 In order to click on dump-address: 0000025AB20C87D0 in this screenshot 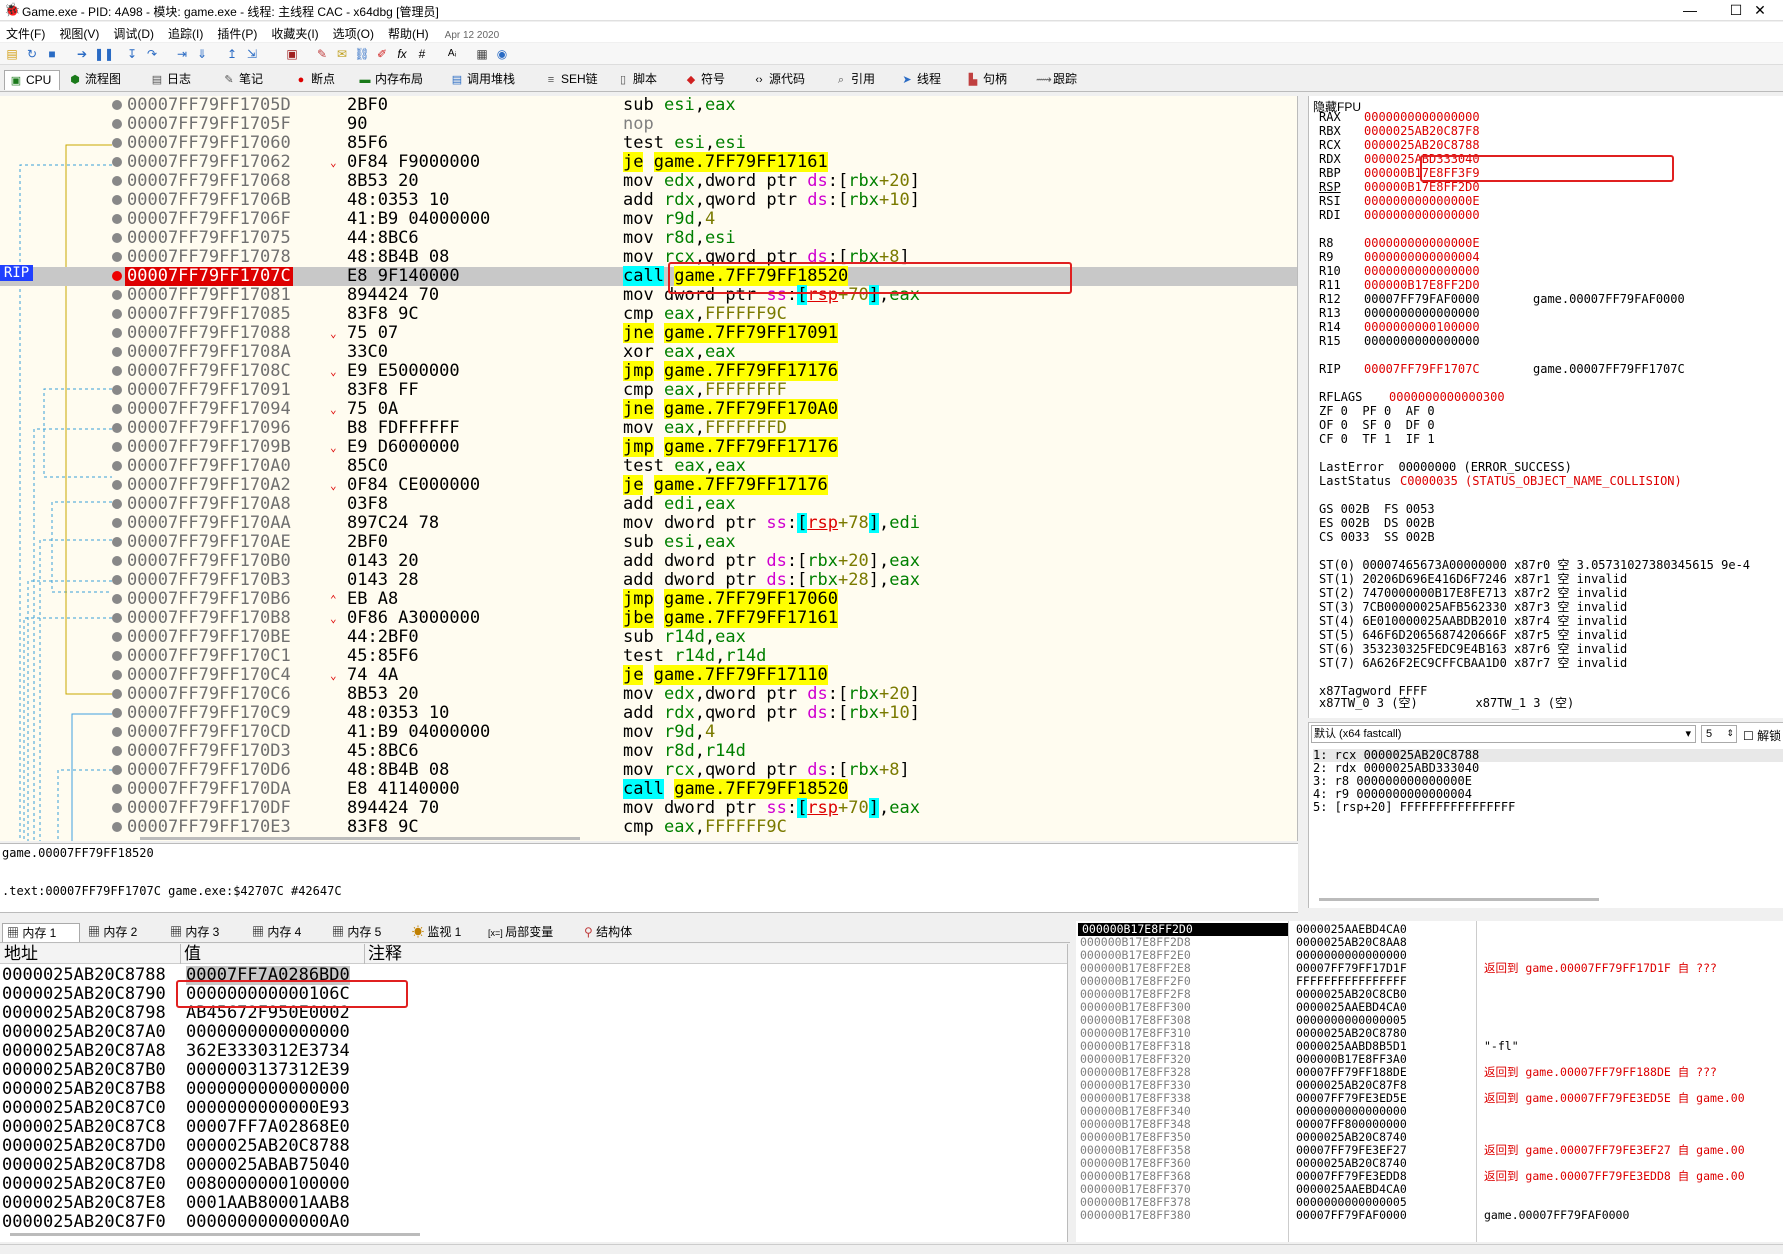, I will do `click(84, 1146)`.